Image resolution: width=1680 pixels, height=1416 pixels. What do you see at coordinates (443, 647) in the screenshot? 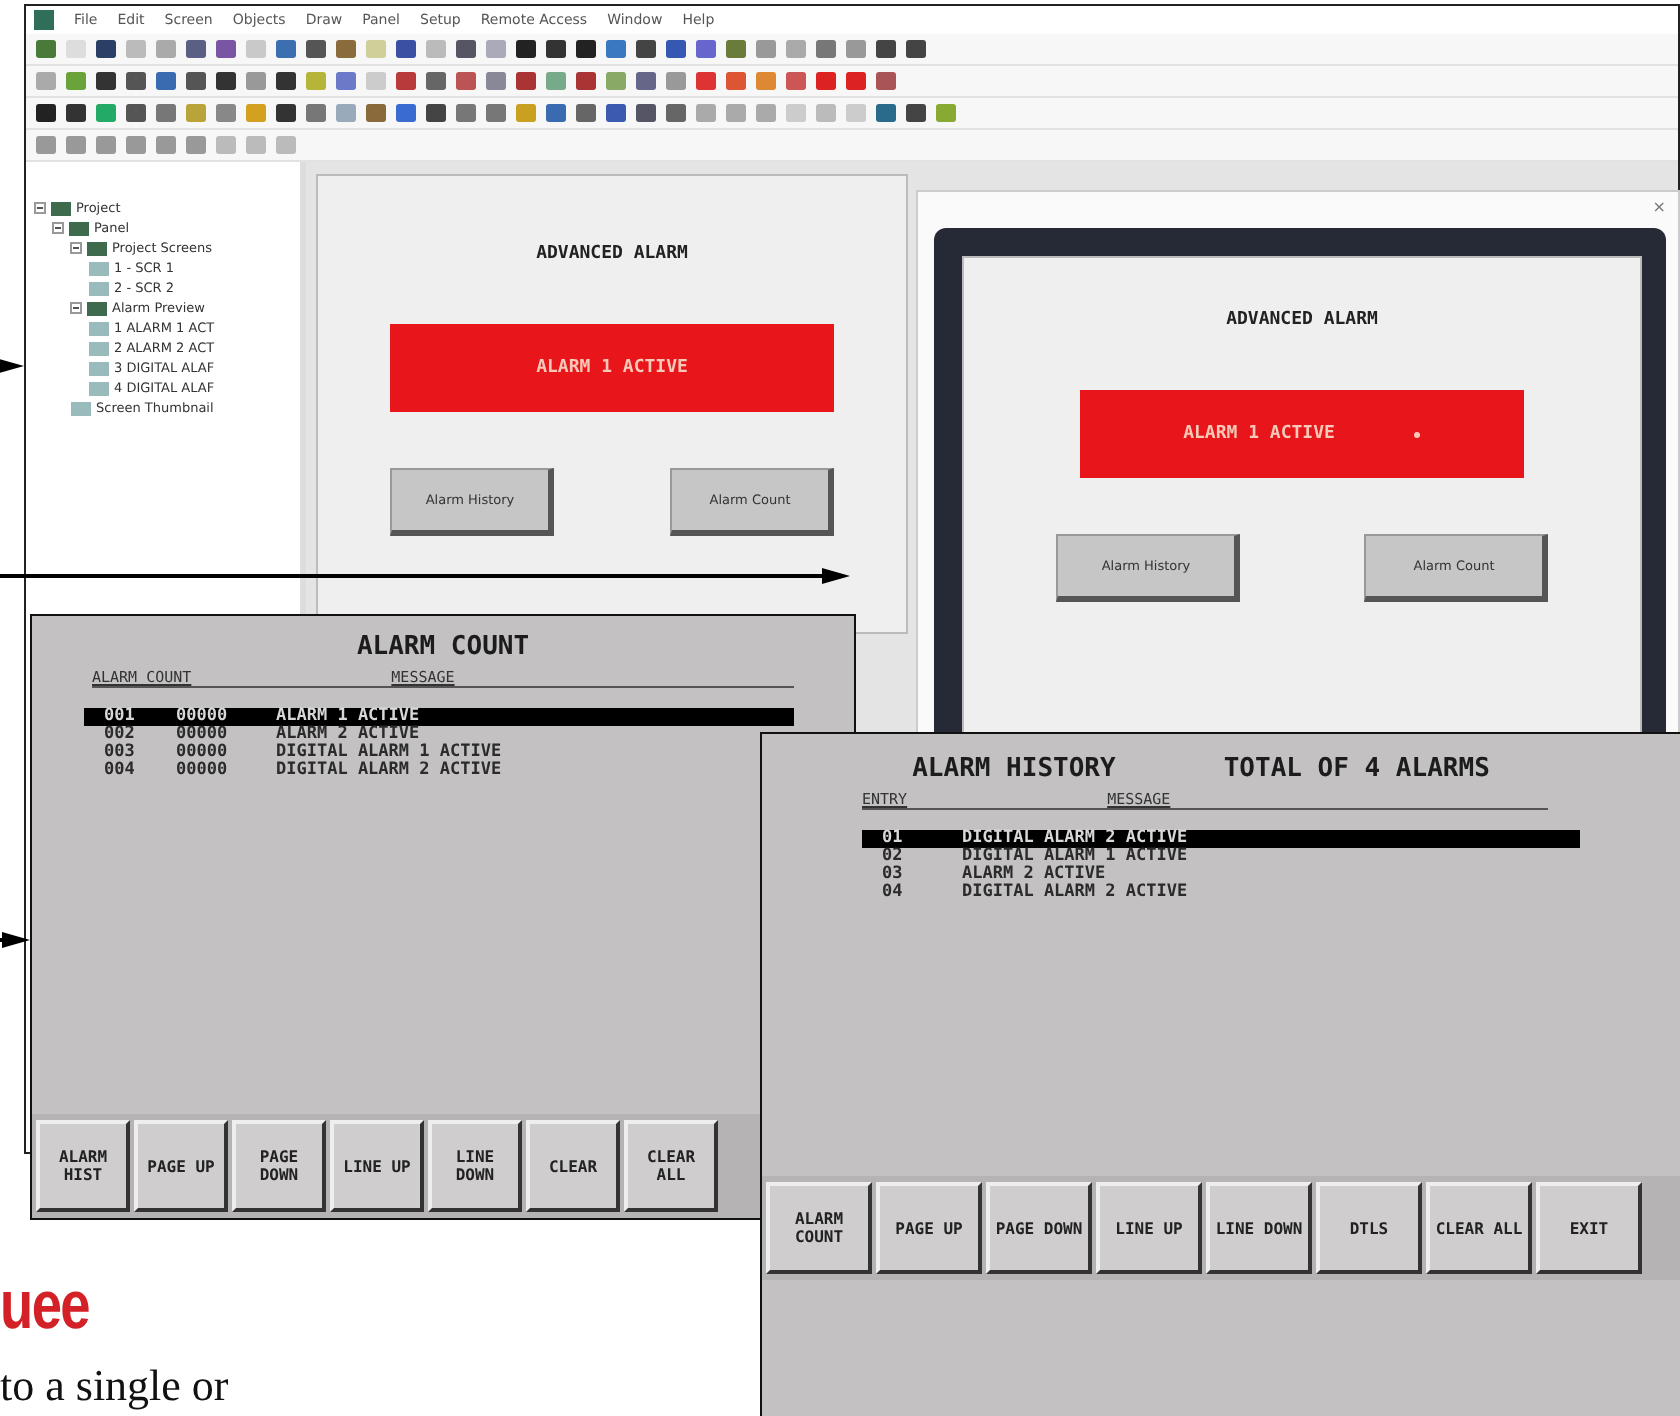
I see `panel-title: ALARM COUNT` at bounding box center [443, 647].